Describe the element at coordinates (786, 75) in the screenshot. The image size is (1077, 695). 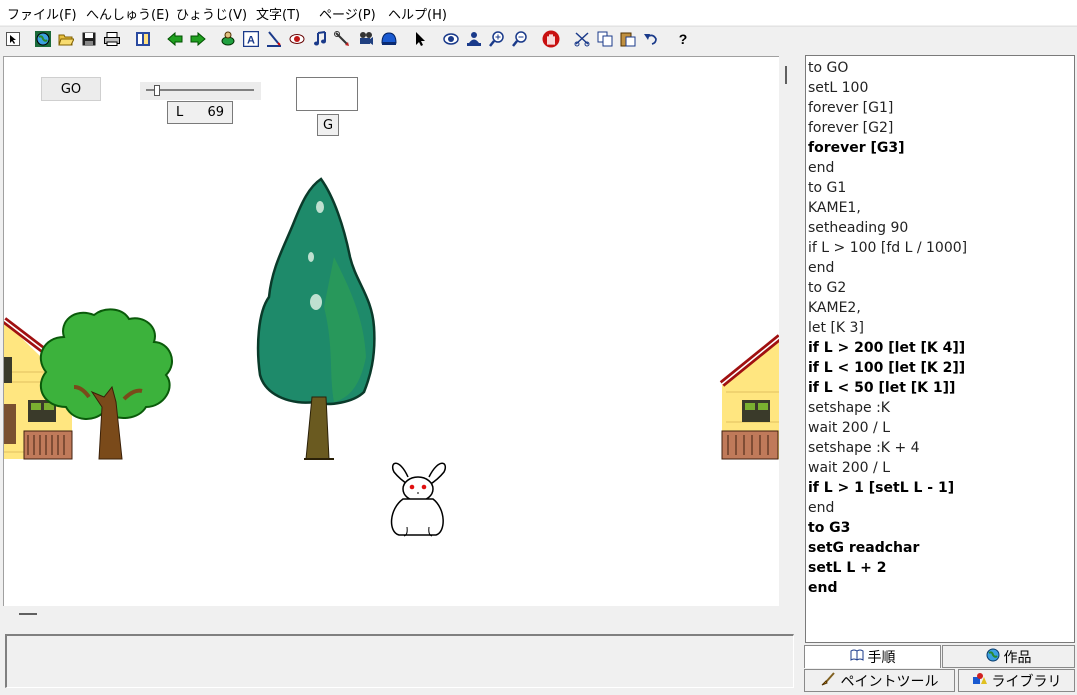
I see `stage-vertical-scroll-thumb` at that location.